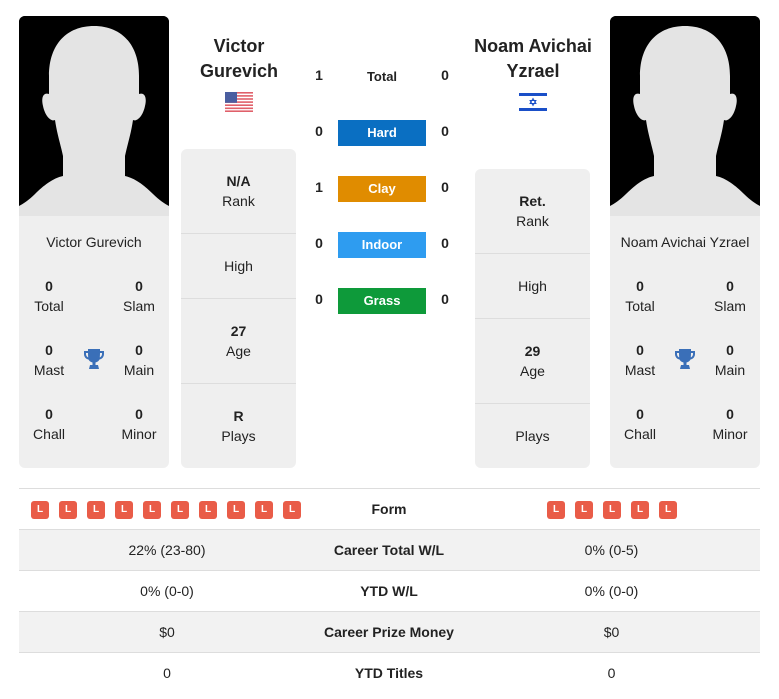  I want to click on row-label: YTD W/L, so click(389, 591).